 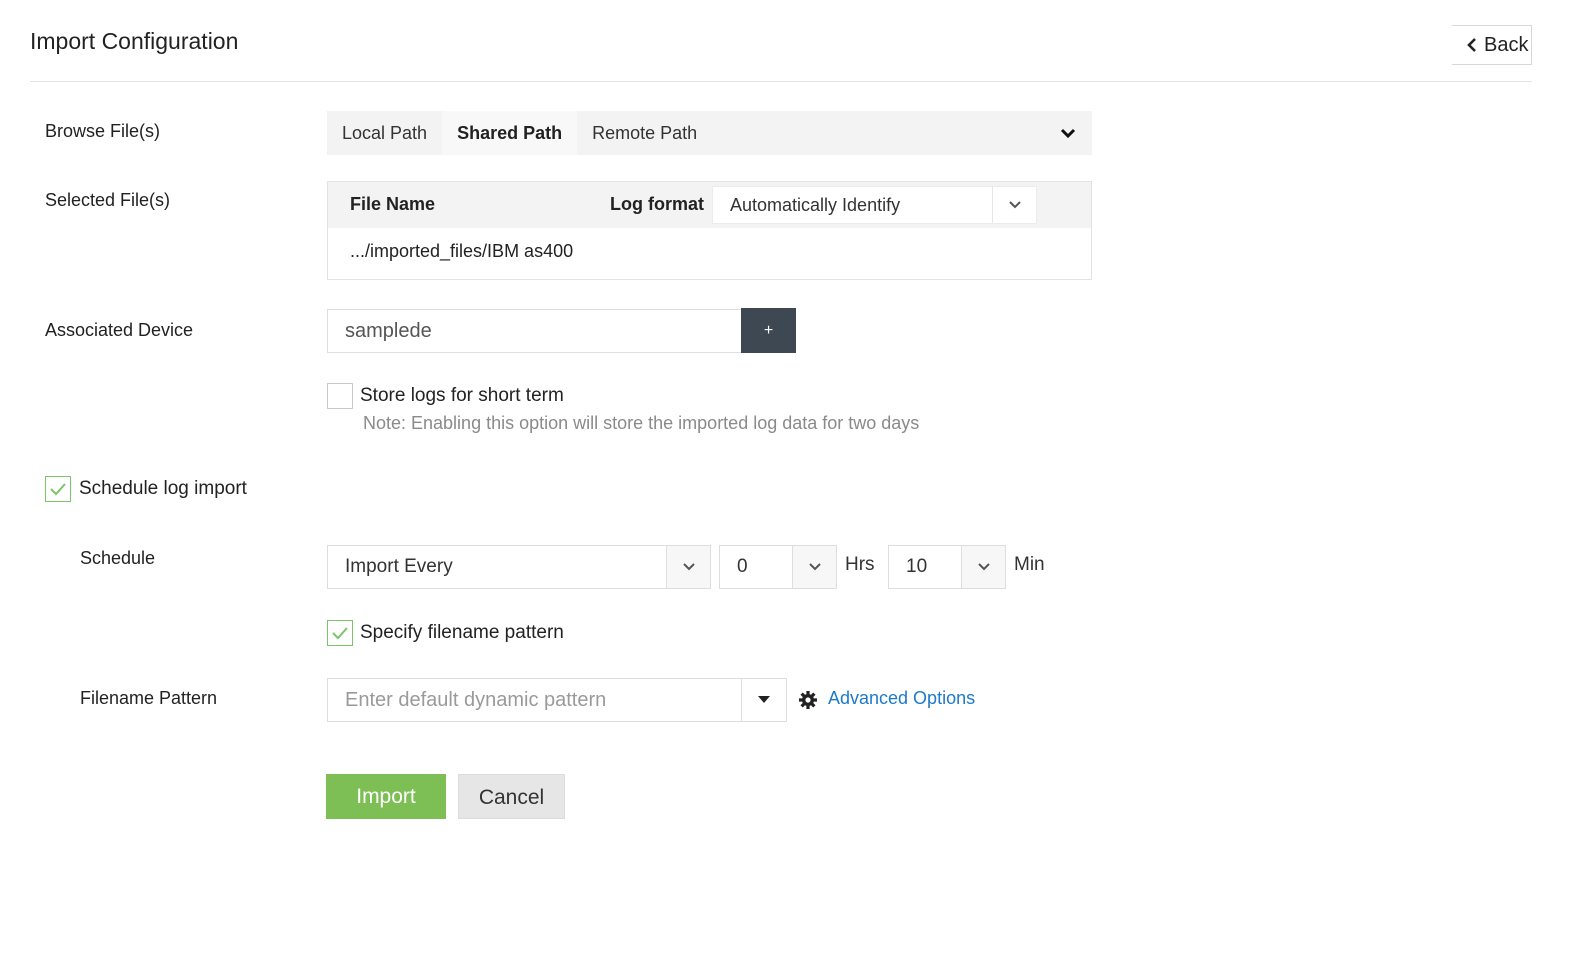 What do you see at coordinates (947, 567) in the screenshot?
I see `minutes-select: 10` at bounding box center [947, 567].